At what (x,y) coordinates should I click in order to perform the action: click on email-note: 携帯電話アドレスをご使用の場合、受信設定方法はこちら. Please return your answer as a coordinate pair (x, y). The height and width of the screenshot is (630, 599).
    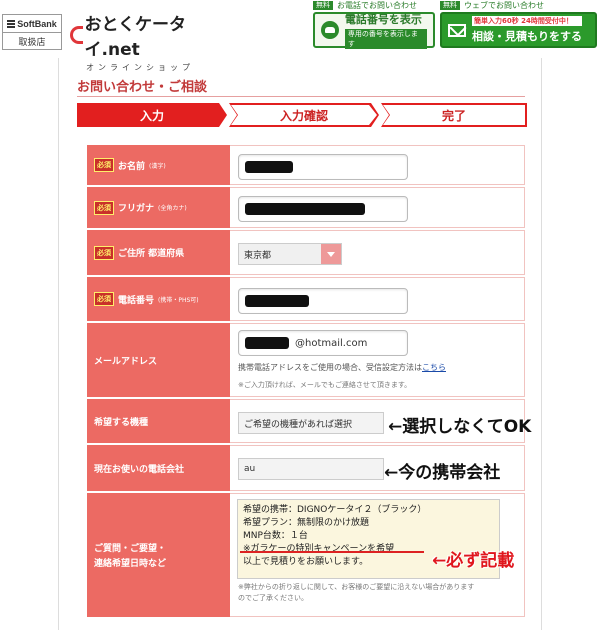
    Looking at the image, I should click on (342, 367).